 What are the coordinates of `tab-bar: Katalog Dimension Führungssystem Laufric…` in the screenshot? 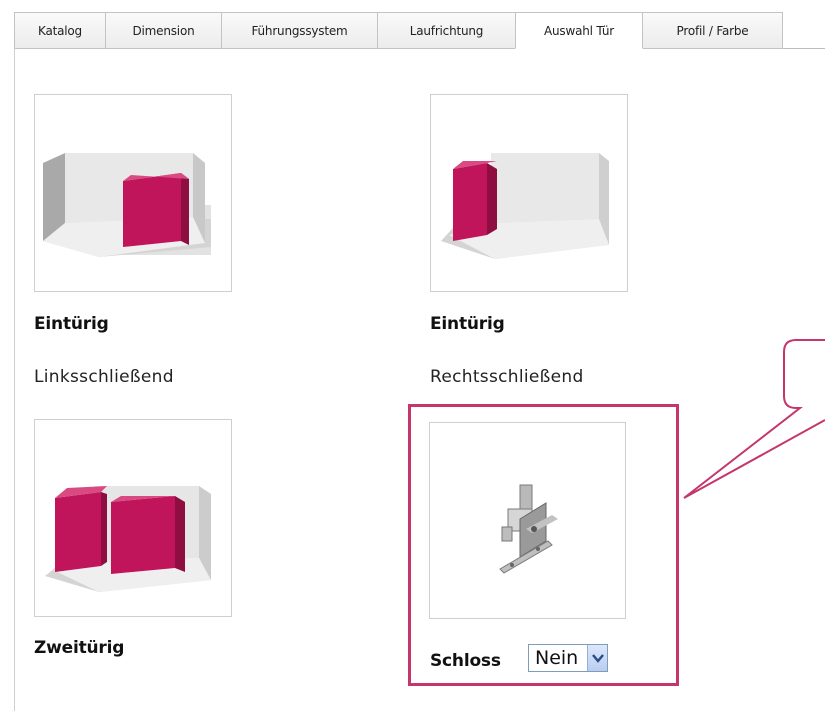 It's located at (419, 30).